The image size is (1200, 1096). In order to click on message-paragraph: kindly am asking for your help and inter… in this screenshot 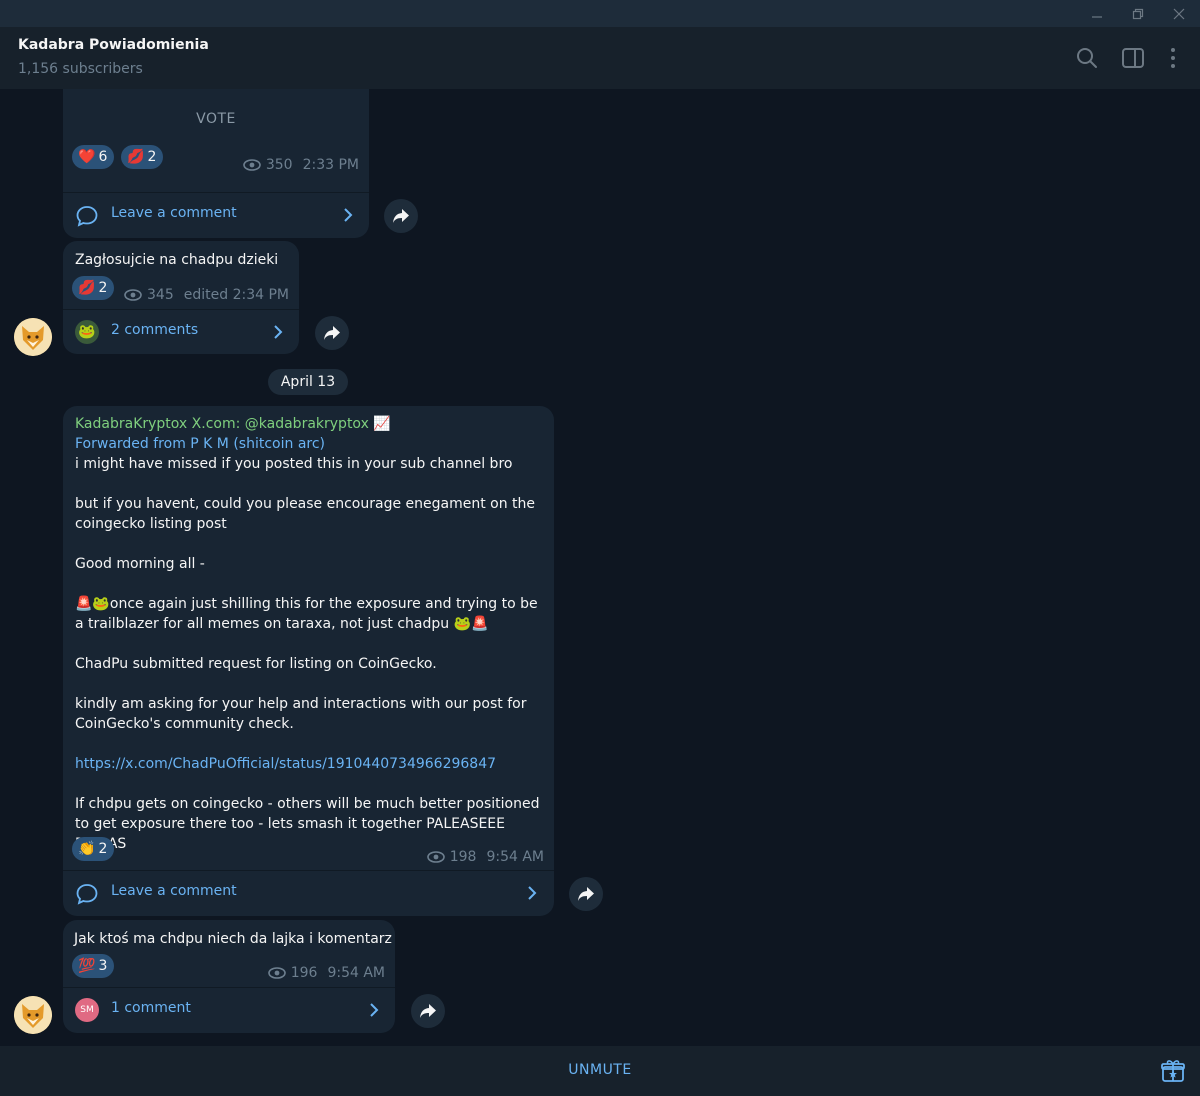, I will do `click(301, 714)`.